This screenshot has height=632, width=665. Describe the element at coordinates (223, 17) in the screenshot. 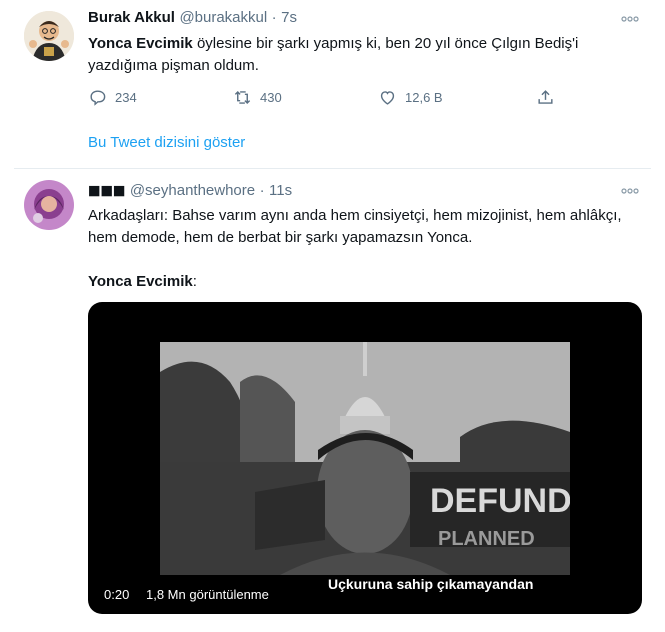

I see `author-handle: @burakakkul` at that location.